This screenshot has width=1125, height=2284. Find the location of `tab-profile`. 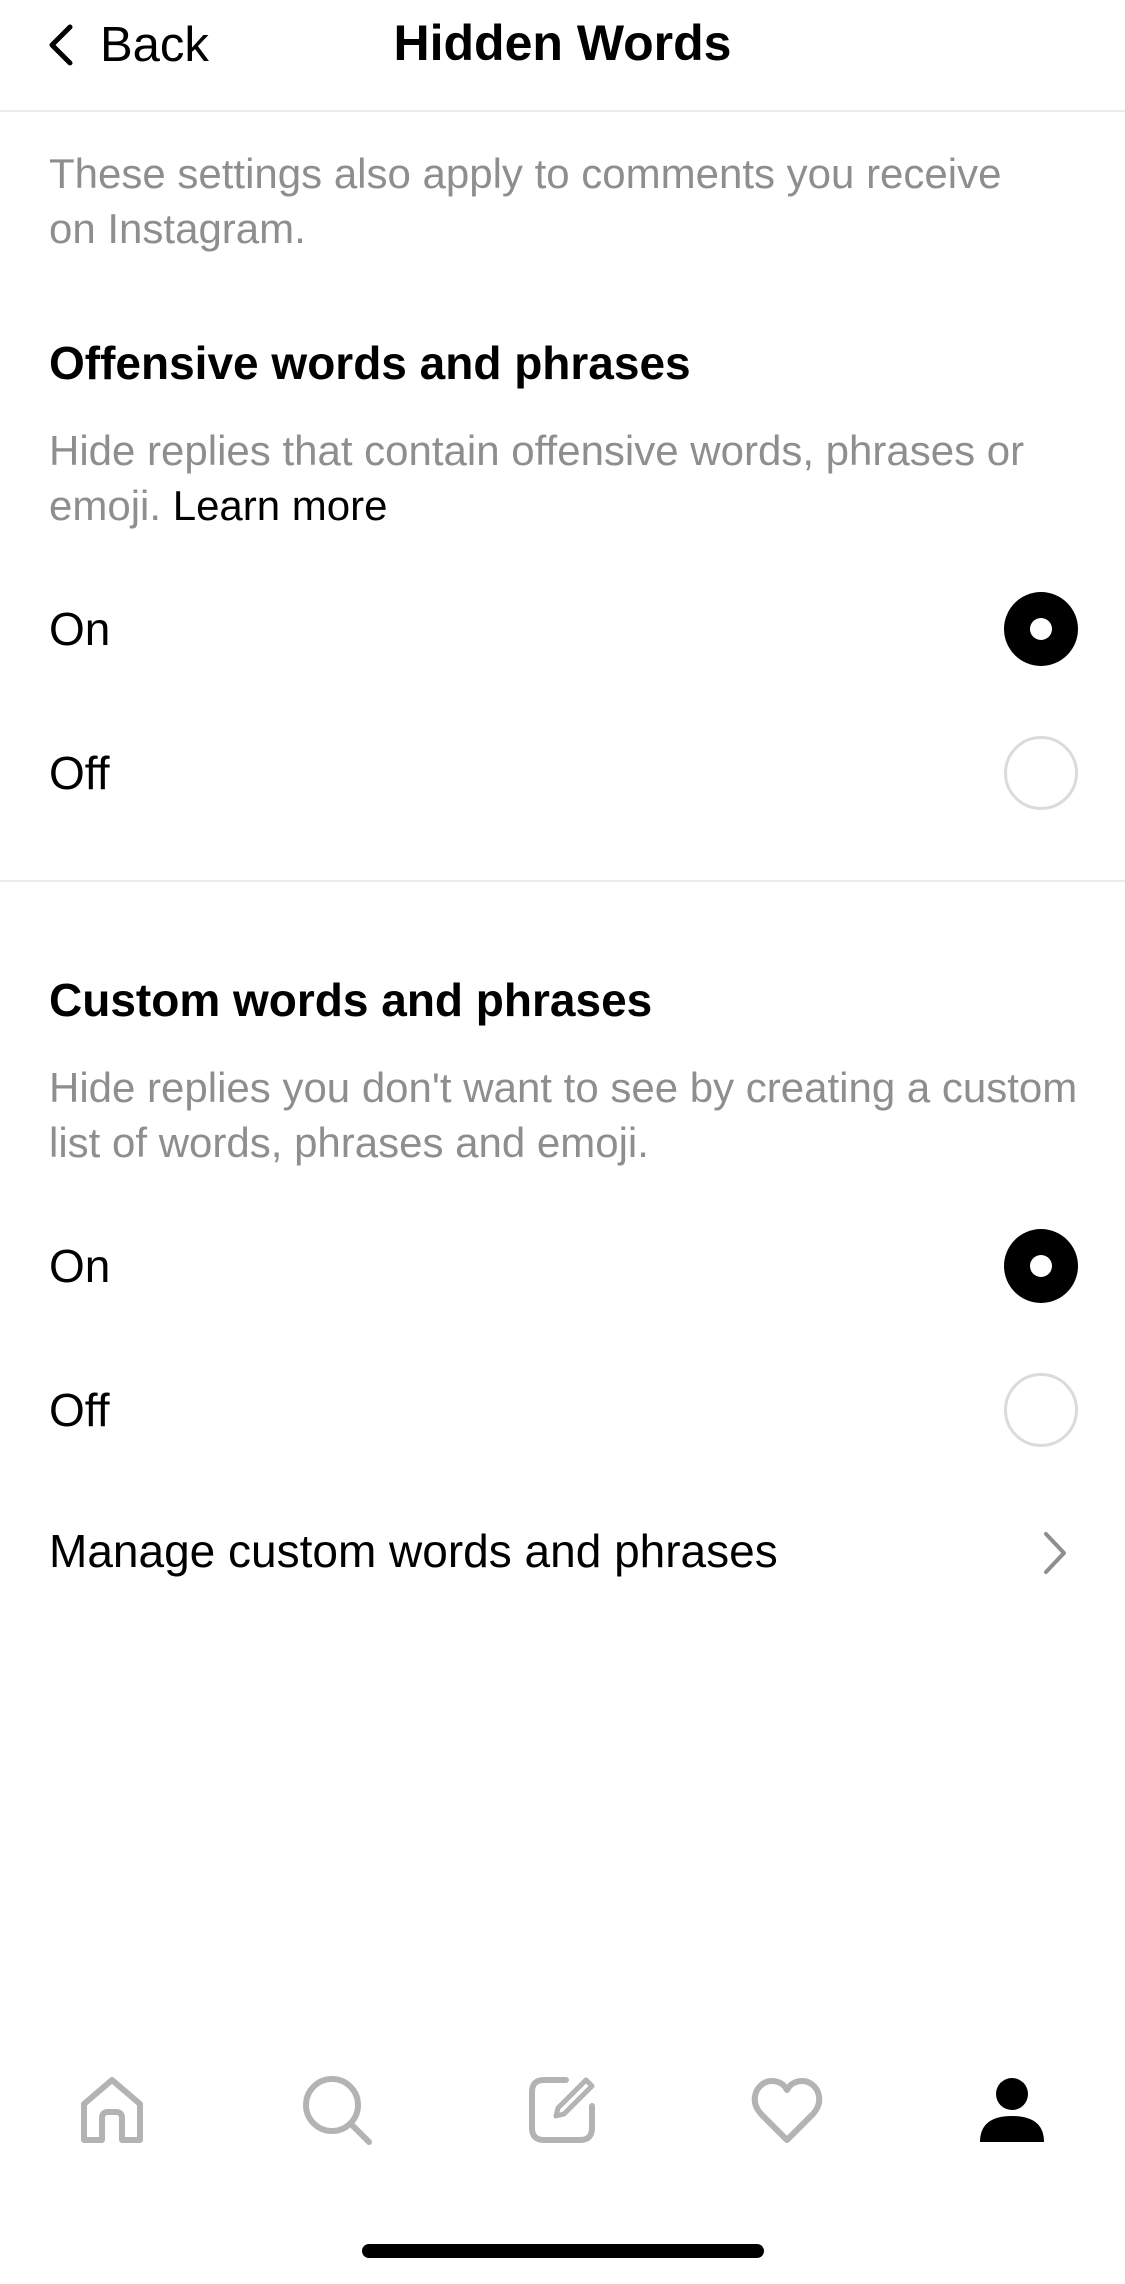

tab-profile is located at coordinates (1012, 2110).